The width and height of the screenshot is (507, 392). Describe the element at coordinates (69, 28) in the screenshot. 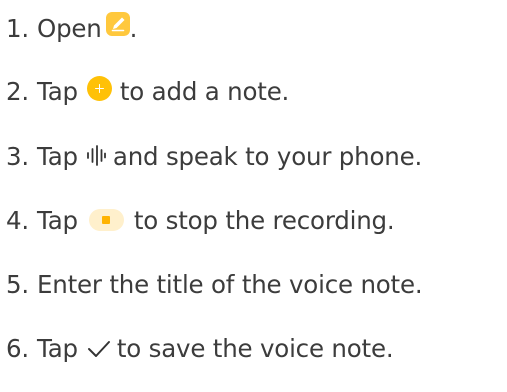

I see `step-text: Open` at that location.